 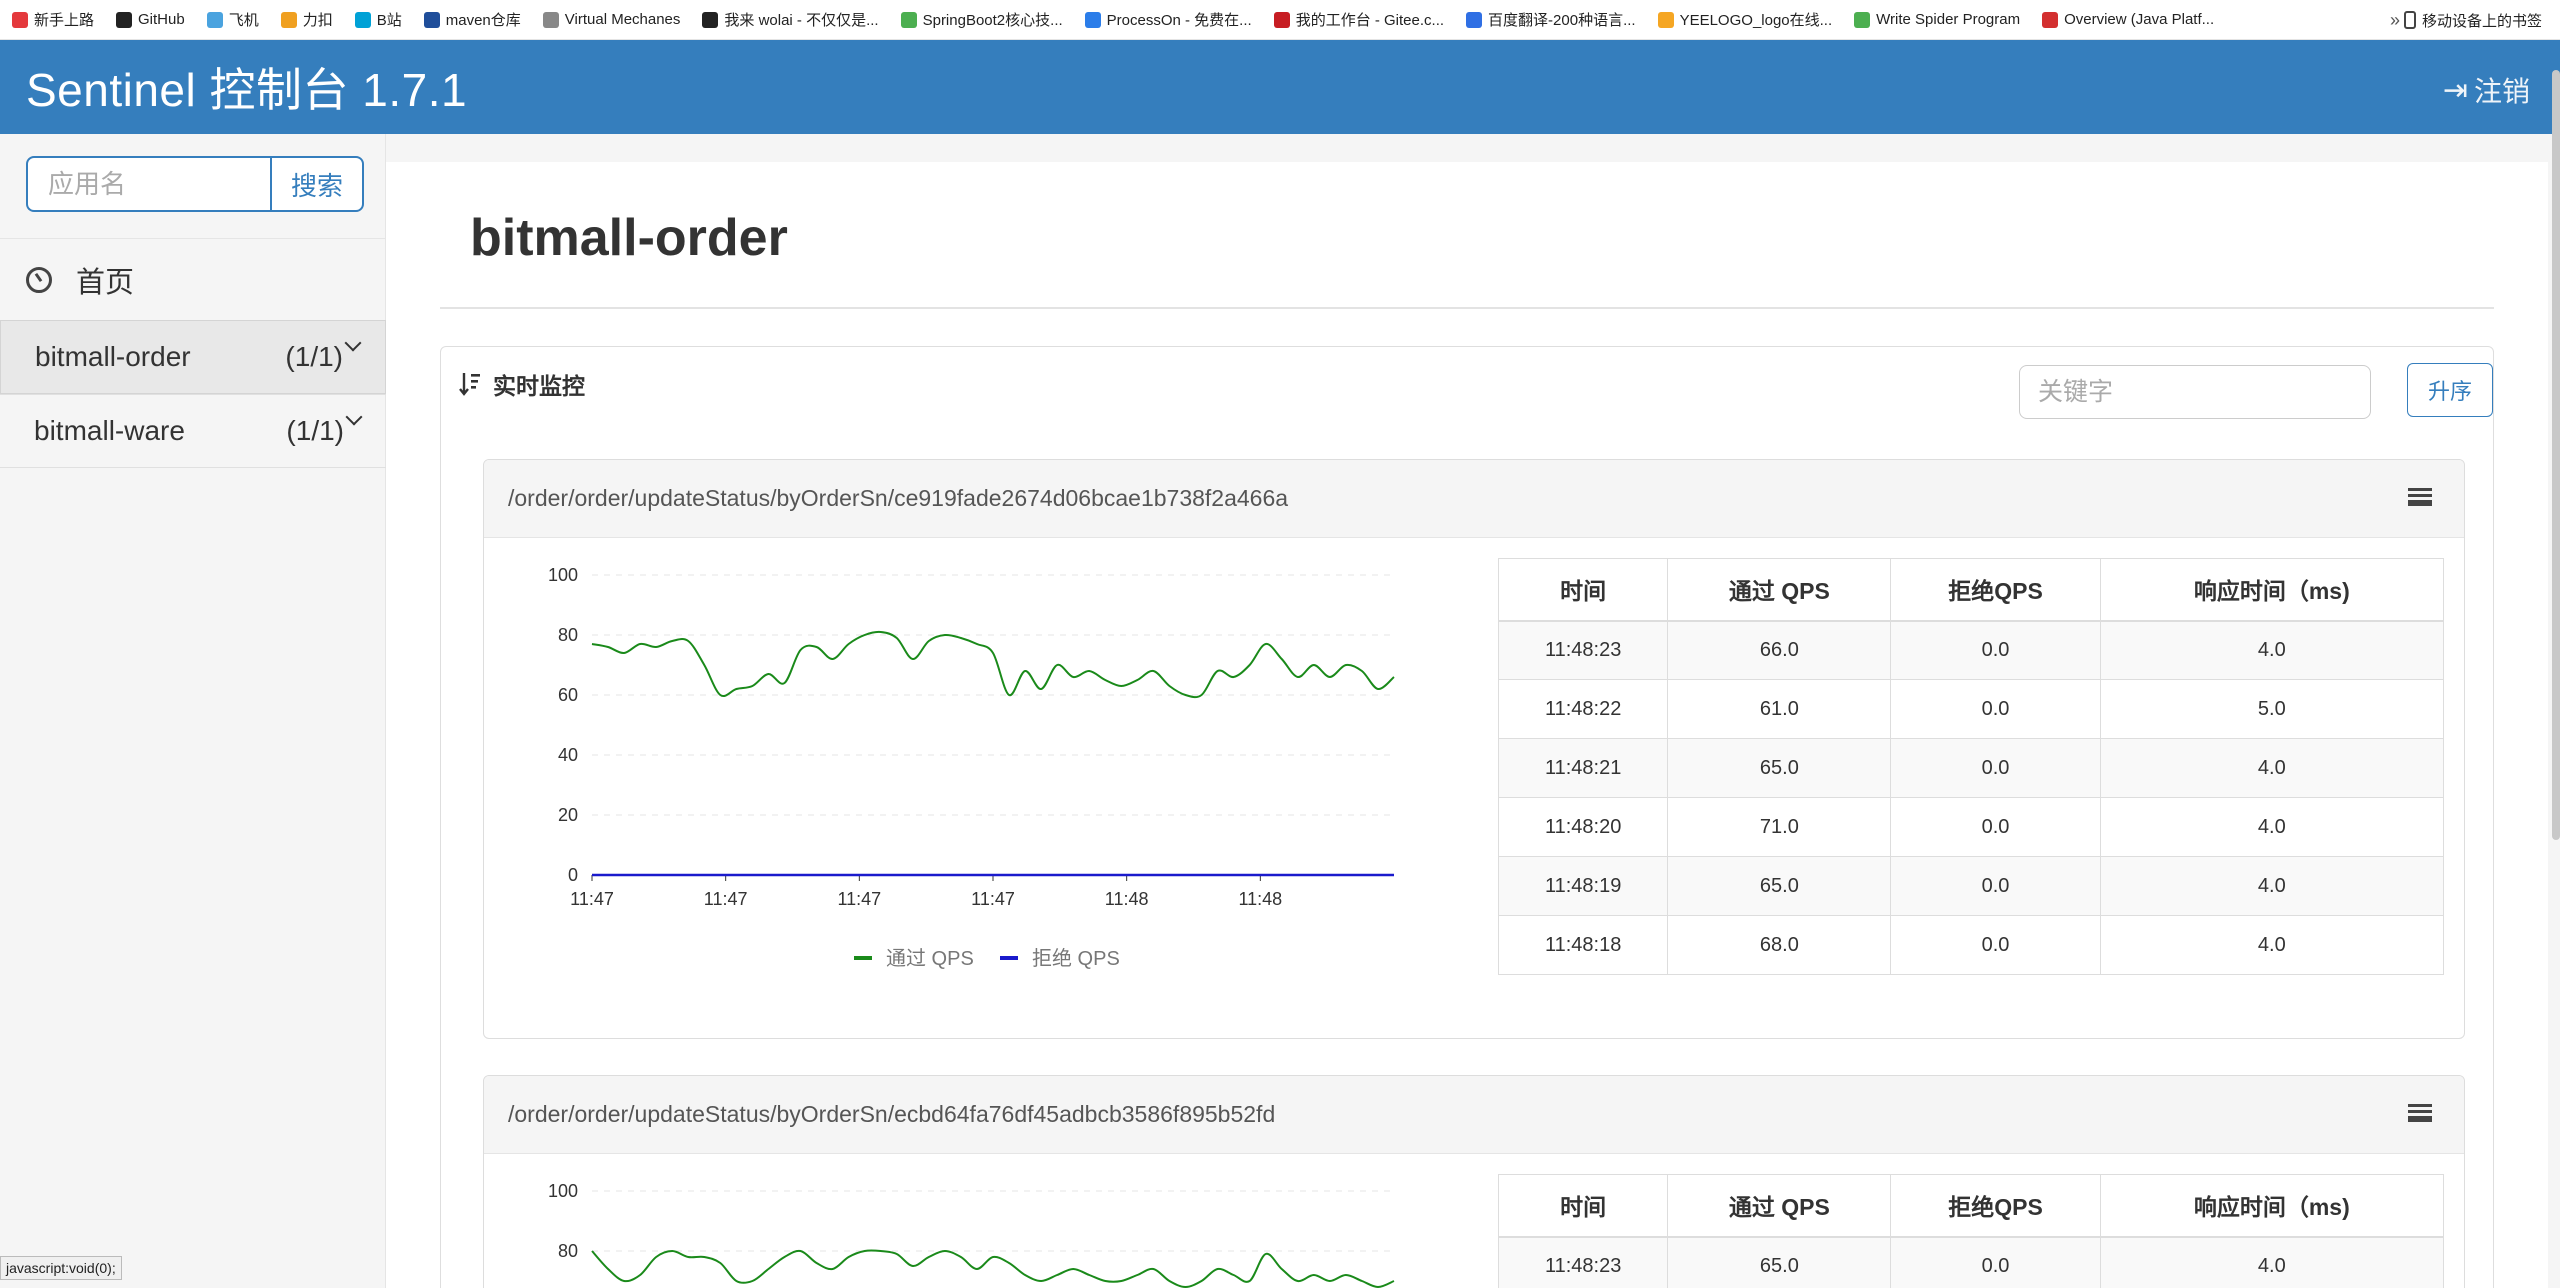 I want to click on bookmark-item: 飞机, so click(x=232, y=19).